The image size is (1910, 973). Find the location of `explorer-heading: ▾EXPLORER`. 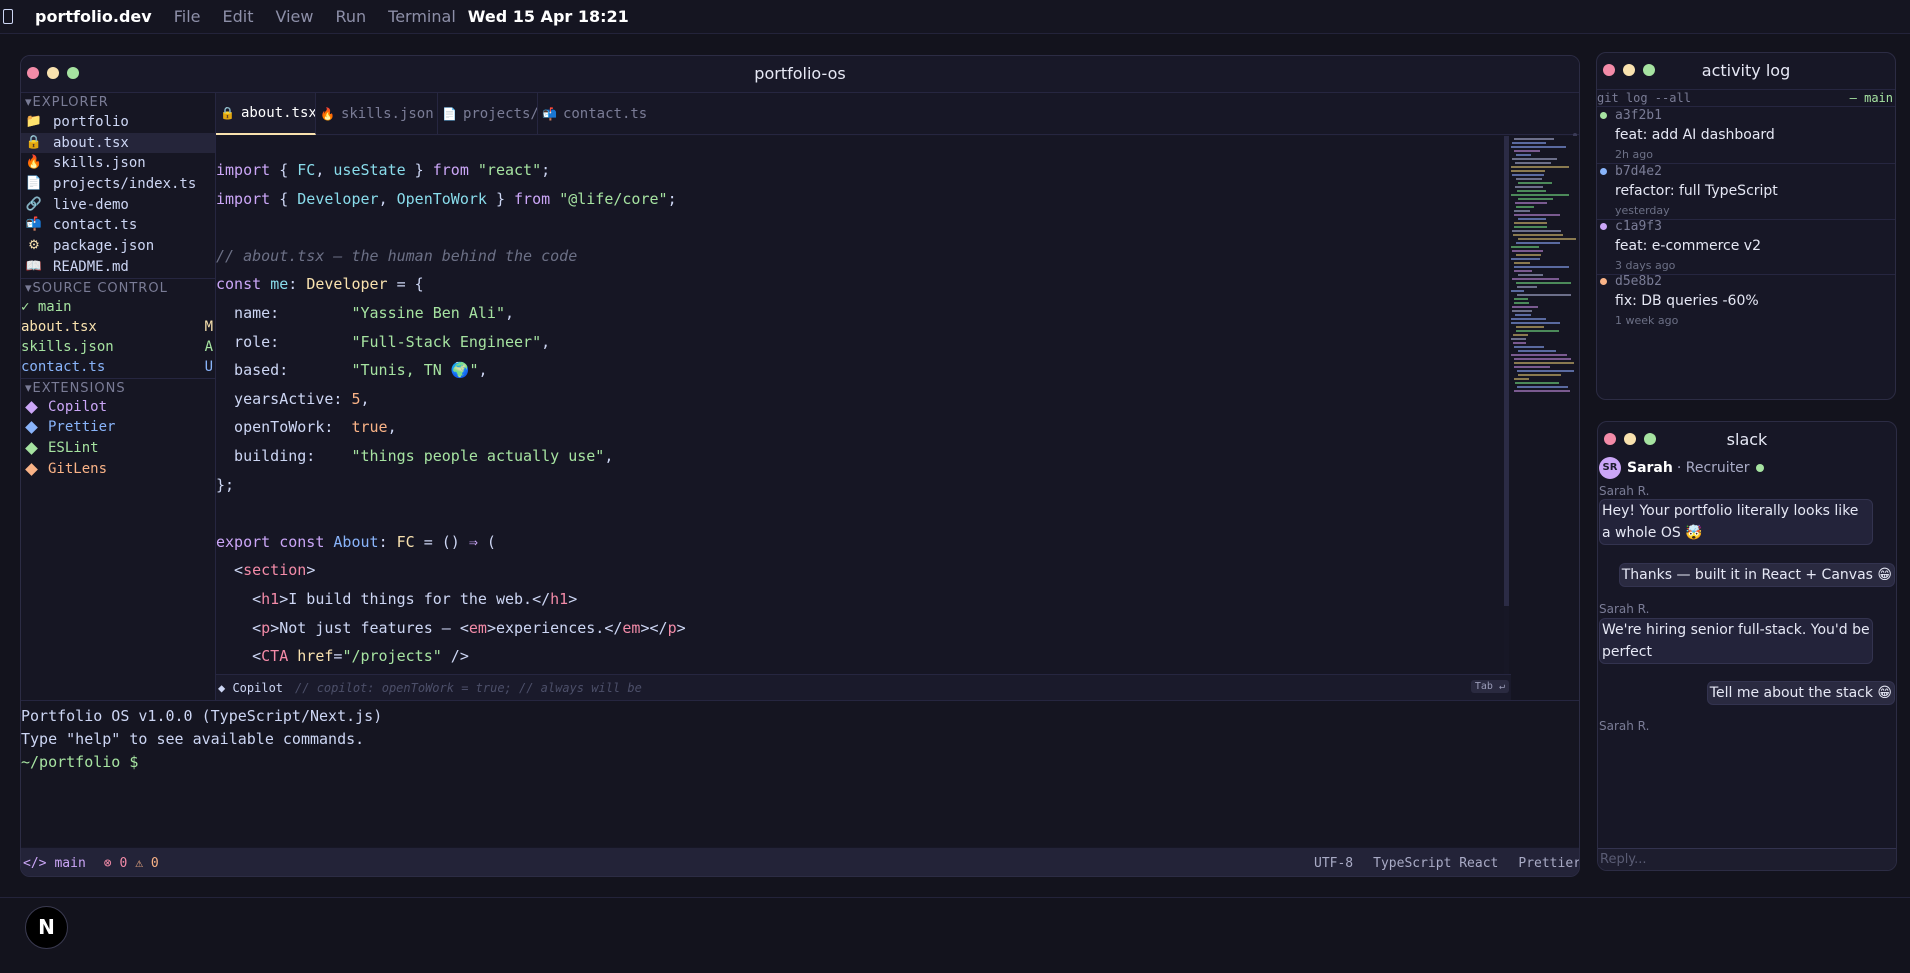

explorer-heading: ▾EXPLORER is located at coordinates (118, 102).